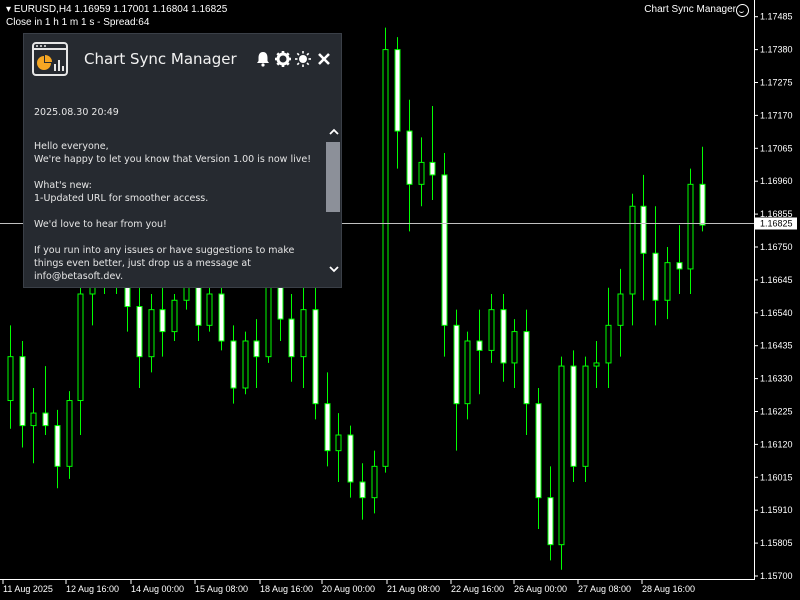 This screenshot has height=600, width=800. Describe the element at coordinates (690, 9) in the screenshot. I see `ea-name-label: Chart Sync Manager` at that location.